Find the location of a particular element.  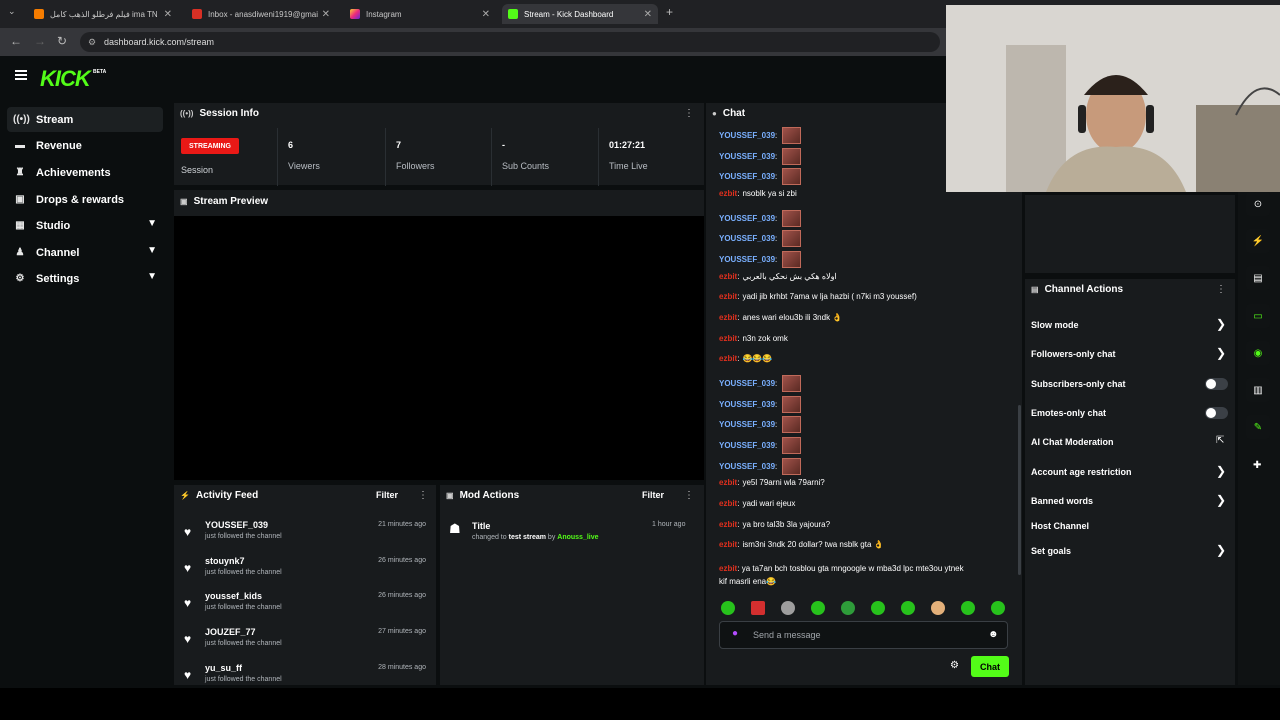

broadcast-icon: ◉ is located at coordinates (1258, 353).